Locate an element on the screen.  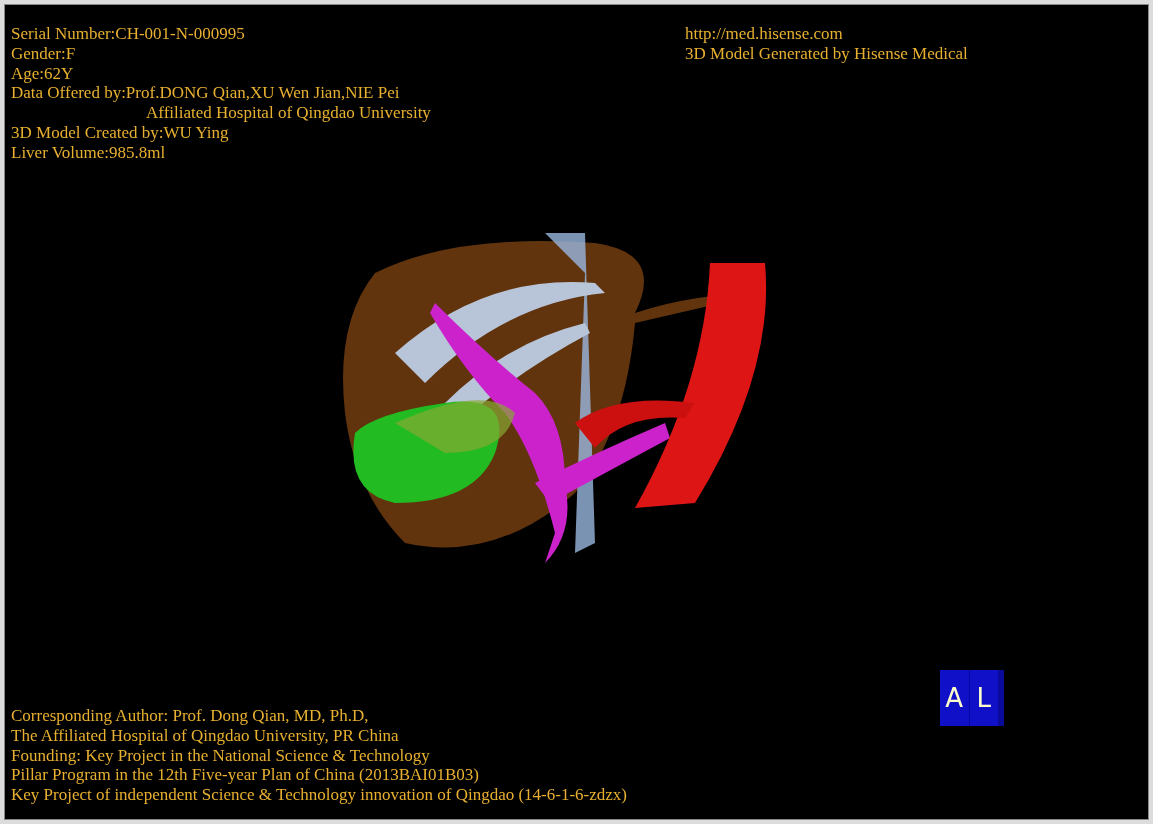
info-text: 3D Model Generated by Hisense Medical is located at coordinates (826, 53).